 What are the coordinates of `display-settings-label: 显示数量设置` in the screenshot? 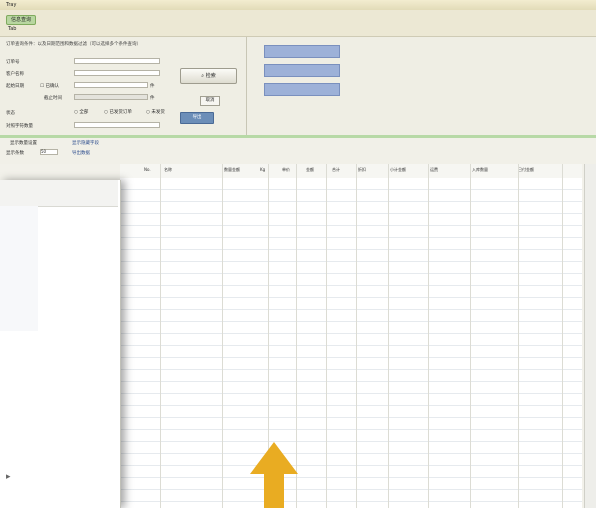 It's located at (23, 143).